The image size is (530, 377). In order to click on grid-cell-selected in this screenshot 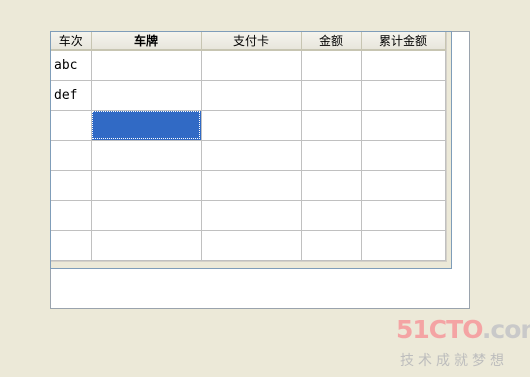, I will do `click(146, 125)`.